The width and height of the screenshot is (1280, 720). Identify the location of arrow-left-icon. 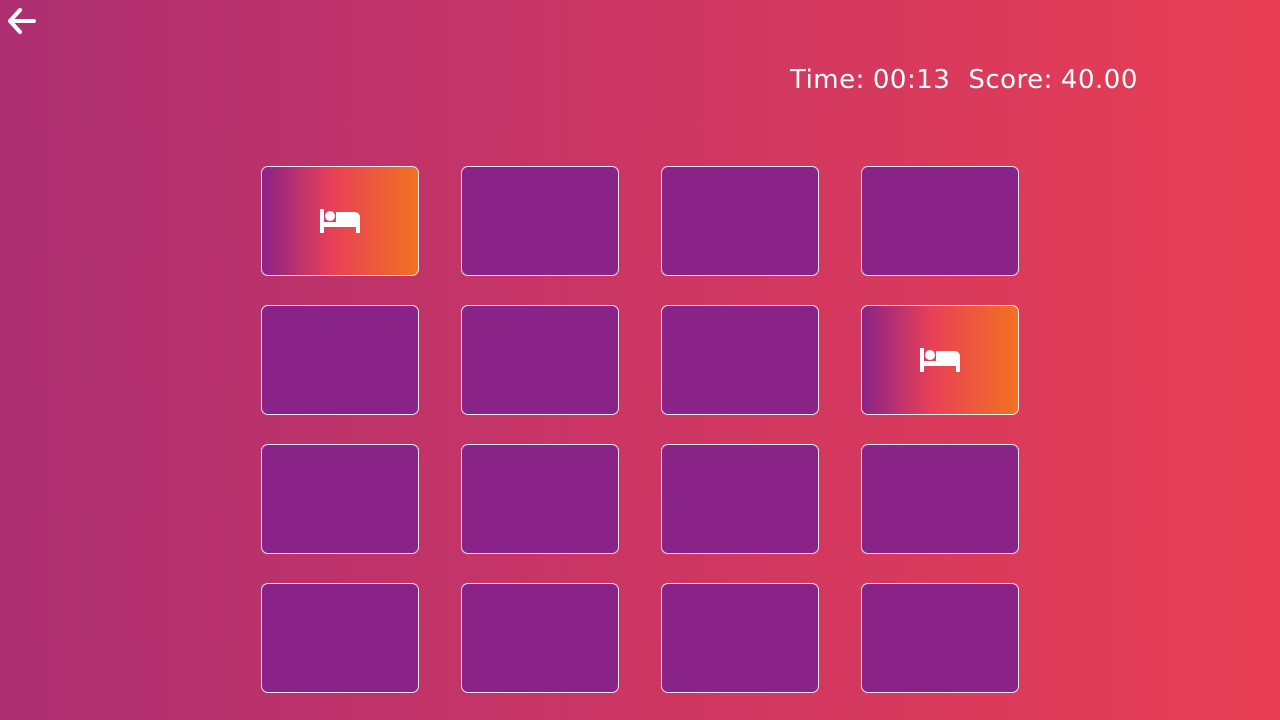
(22, 21).